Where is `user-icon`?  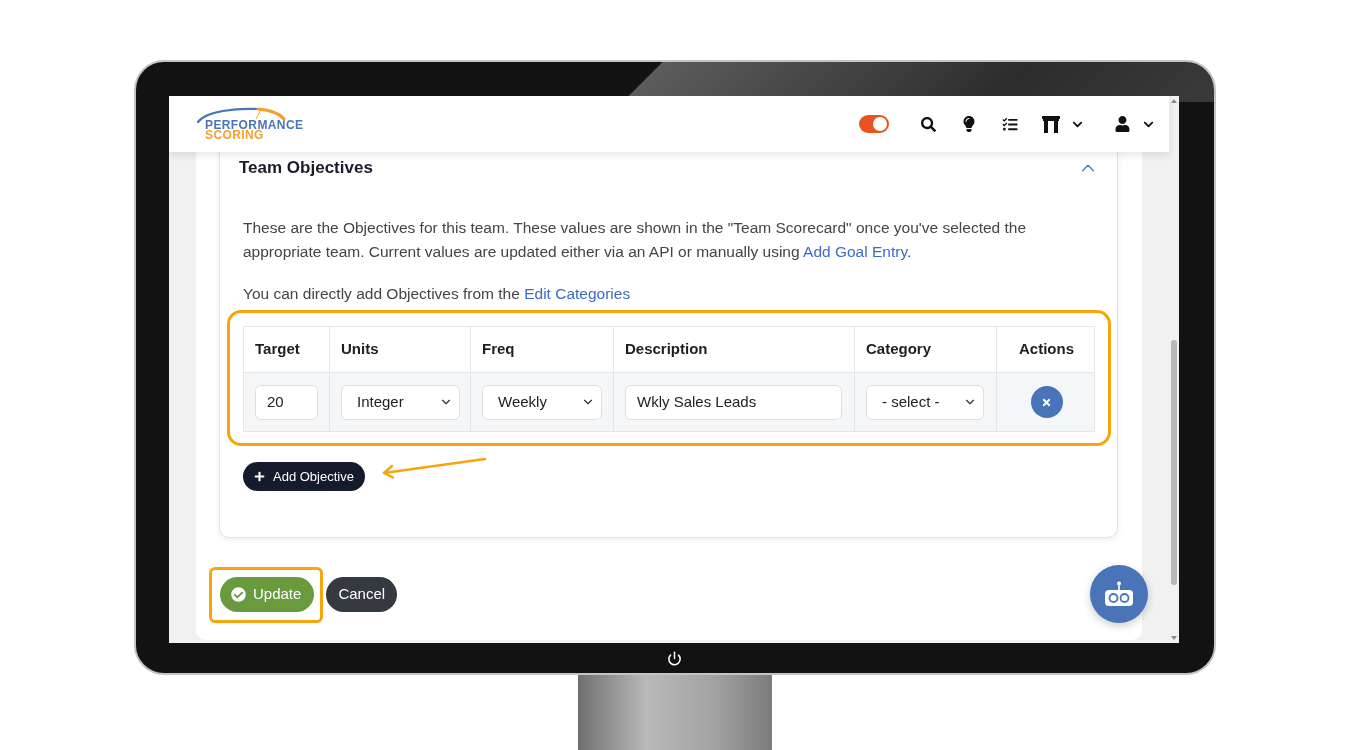
user-icon is located at coordinates (1122, 124).